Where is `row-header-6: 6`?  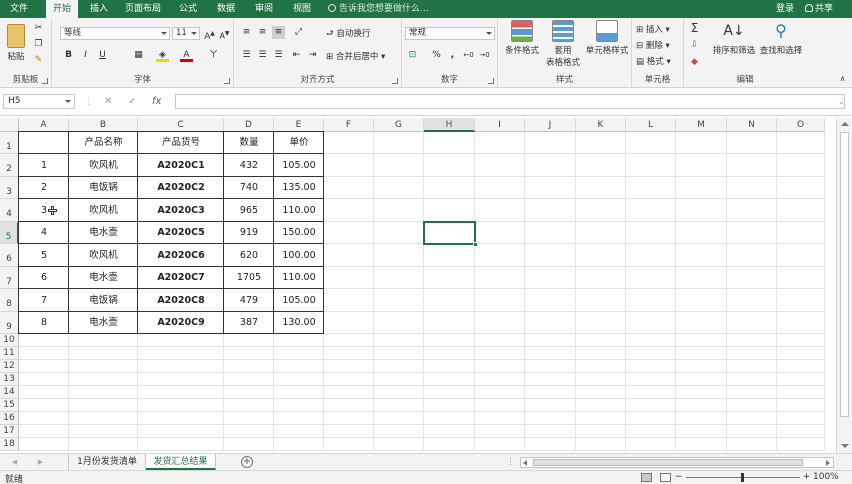
row-header-6: 6 is located at coordinates (9, 255).